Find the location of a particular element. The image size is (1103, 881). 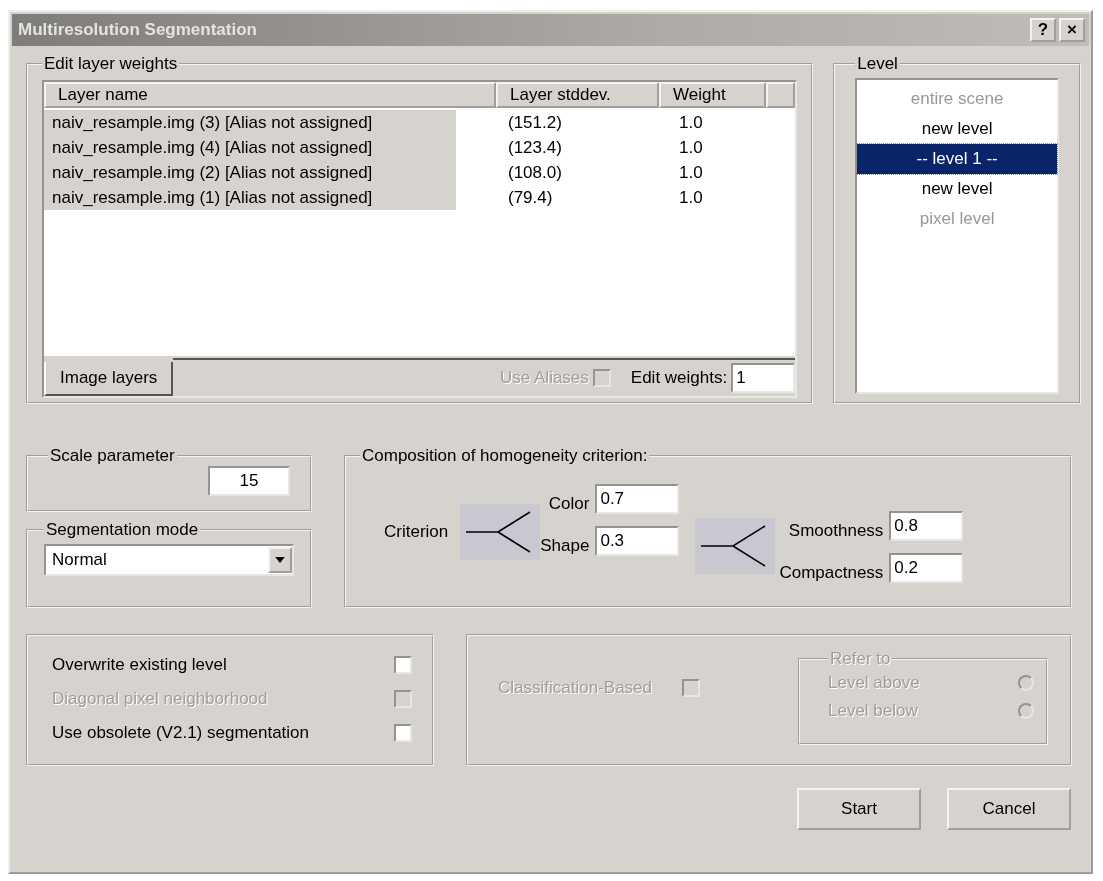

group-title: Composition of homogeneity criterion: is located at coordinates (505, 456).